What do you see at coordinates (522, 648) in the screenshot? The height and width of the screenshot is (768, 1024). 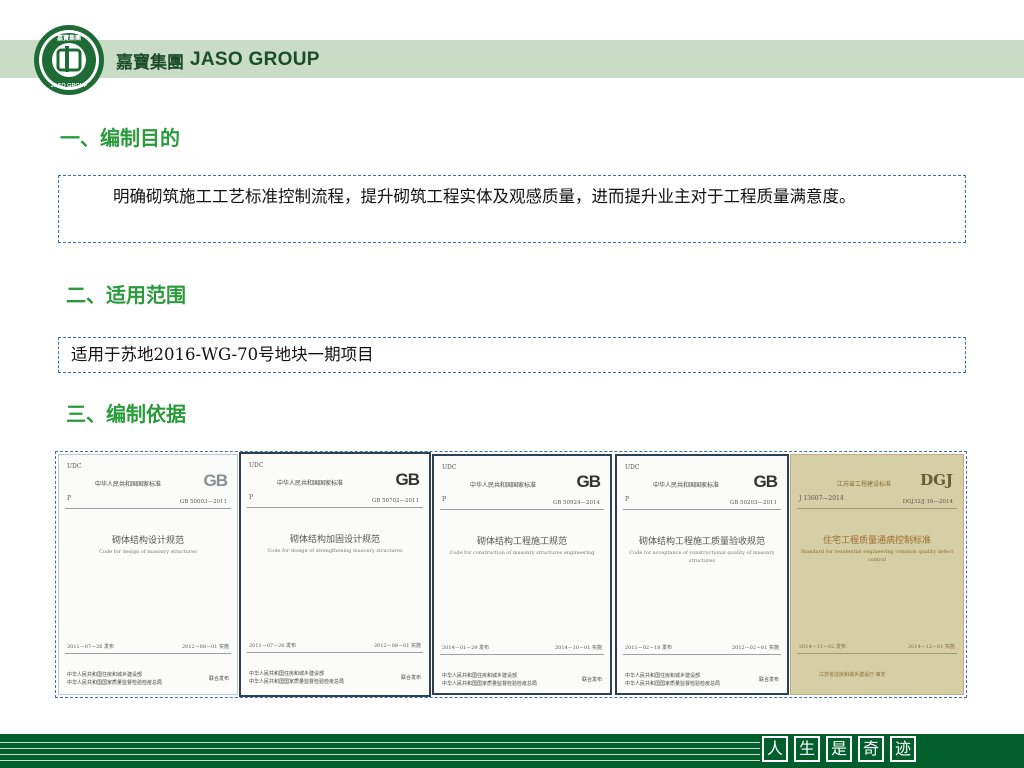 I see `cover-dates: 2014－01－29 发布 2014－10－01 实施` at bounding box center [522, 648].